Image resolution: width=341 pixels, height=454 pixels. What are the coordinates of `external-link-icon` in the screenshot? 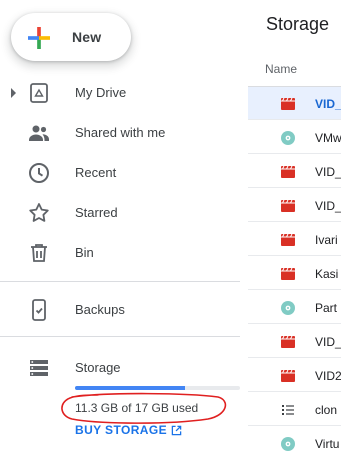 It's located at (176, 430).